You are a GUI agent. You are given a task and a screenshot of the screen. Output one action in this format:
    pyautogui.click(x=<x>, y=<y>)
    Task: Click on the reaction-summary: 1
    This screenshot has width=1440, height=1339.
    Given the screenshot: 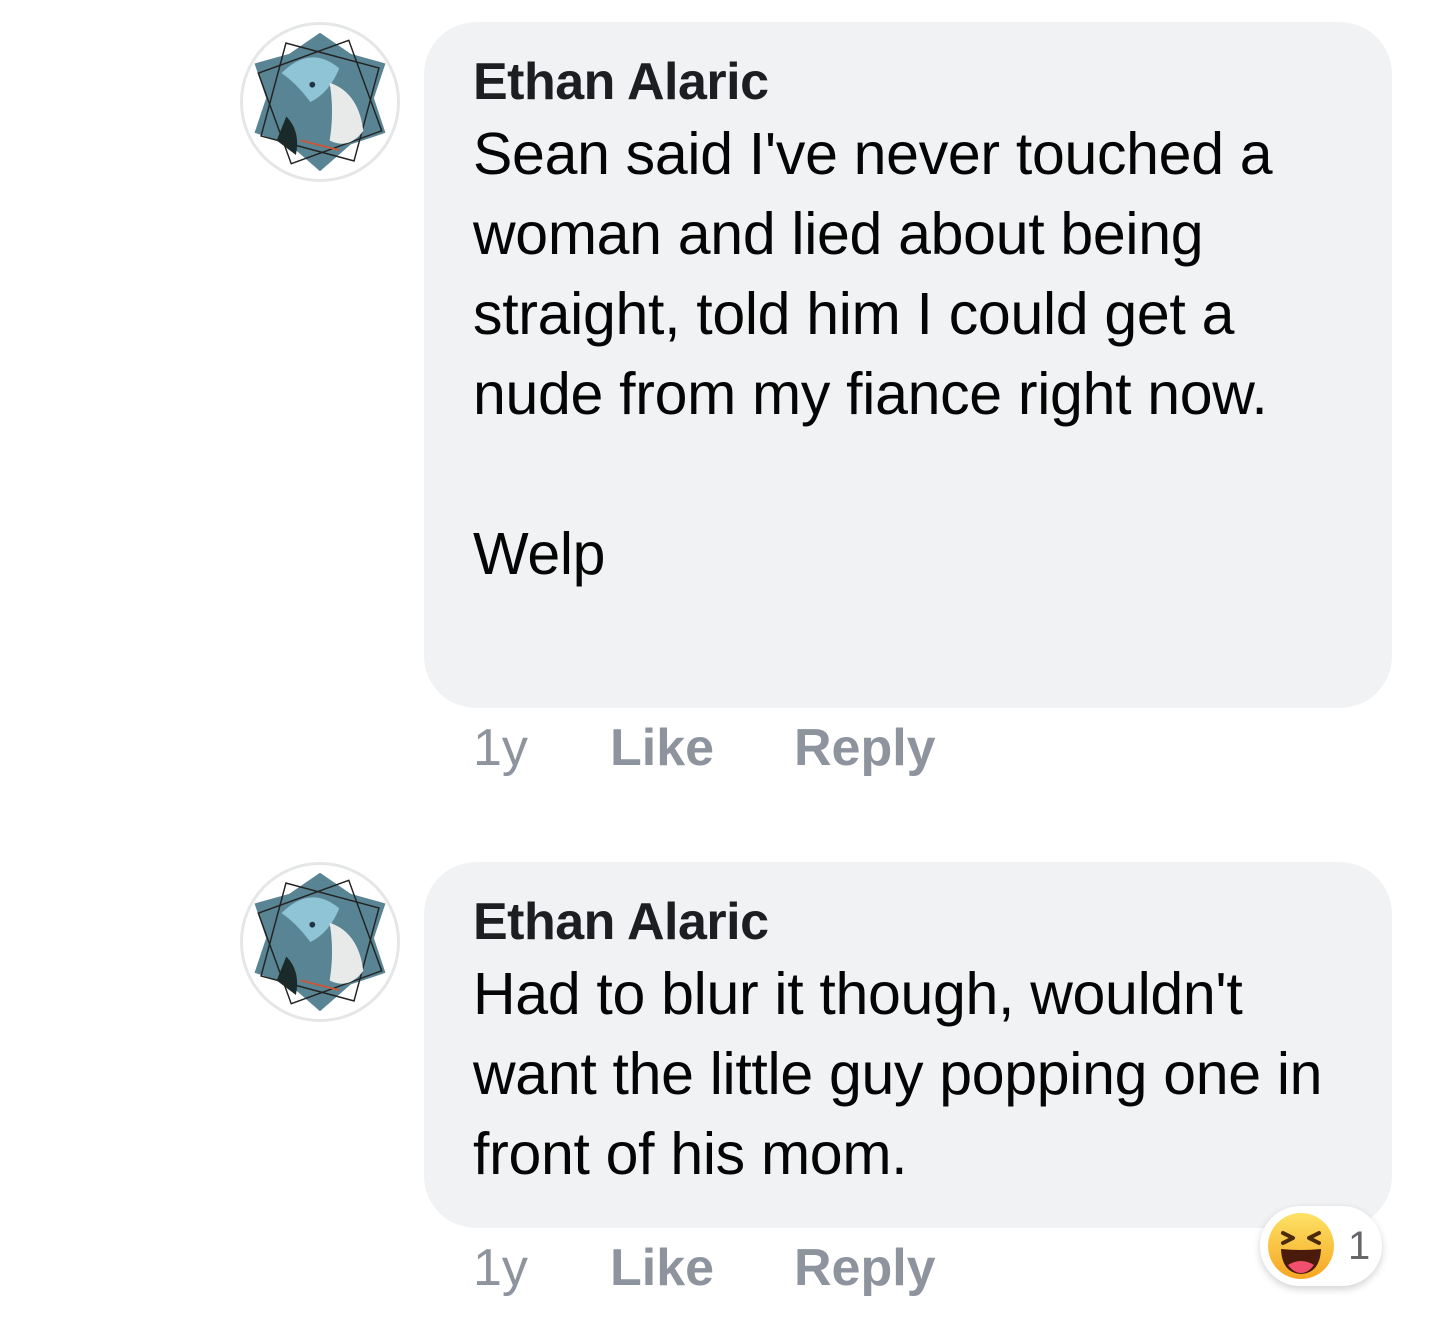 What is the action you would take?
    pyautogui.click(x=1321, y=1246)
    